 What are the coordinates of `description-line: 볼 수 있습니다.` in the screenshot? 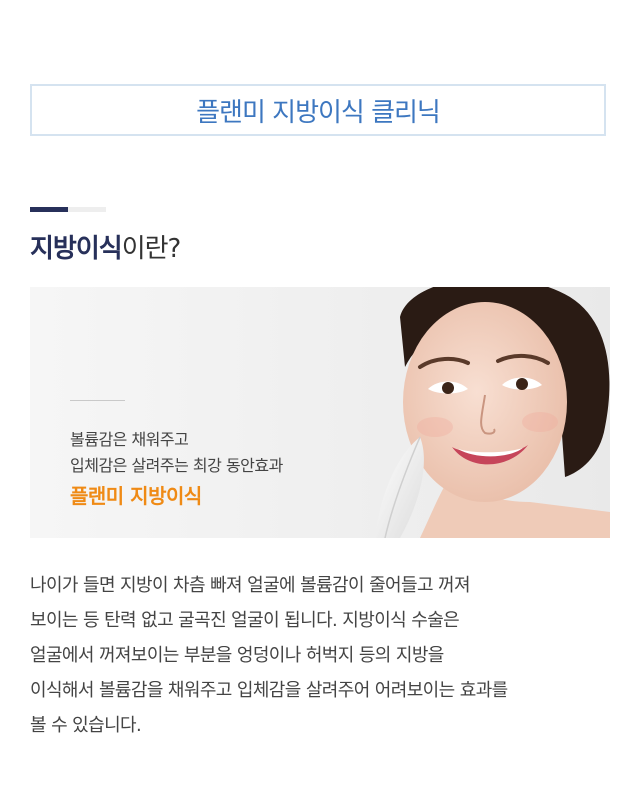 It's located at (86, 725).